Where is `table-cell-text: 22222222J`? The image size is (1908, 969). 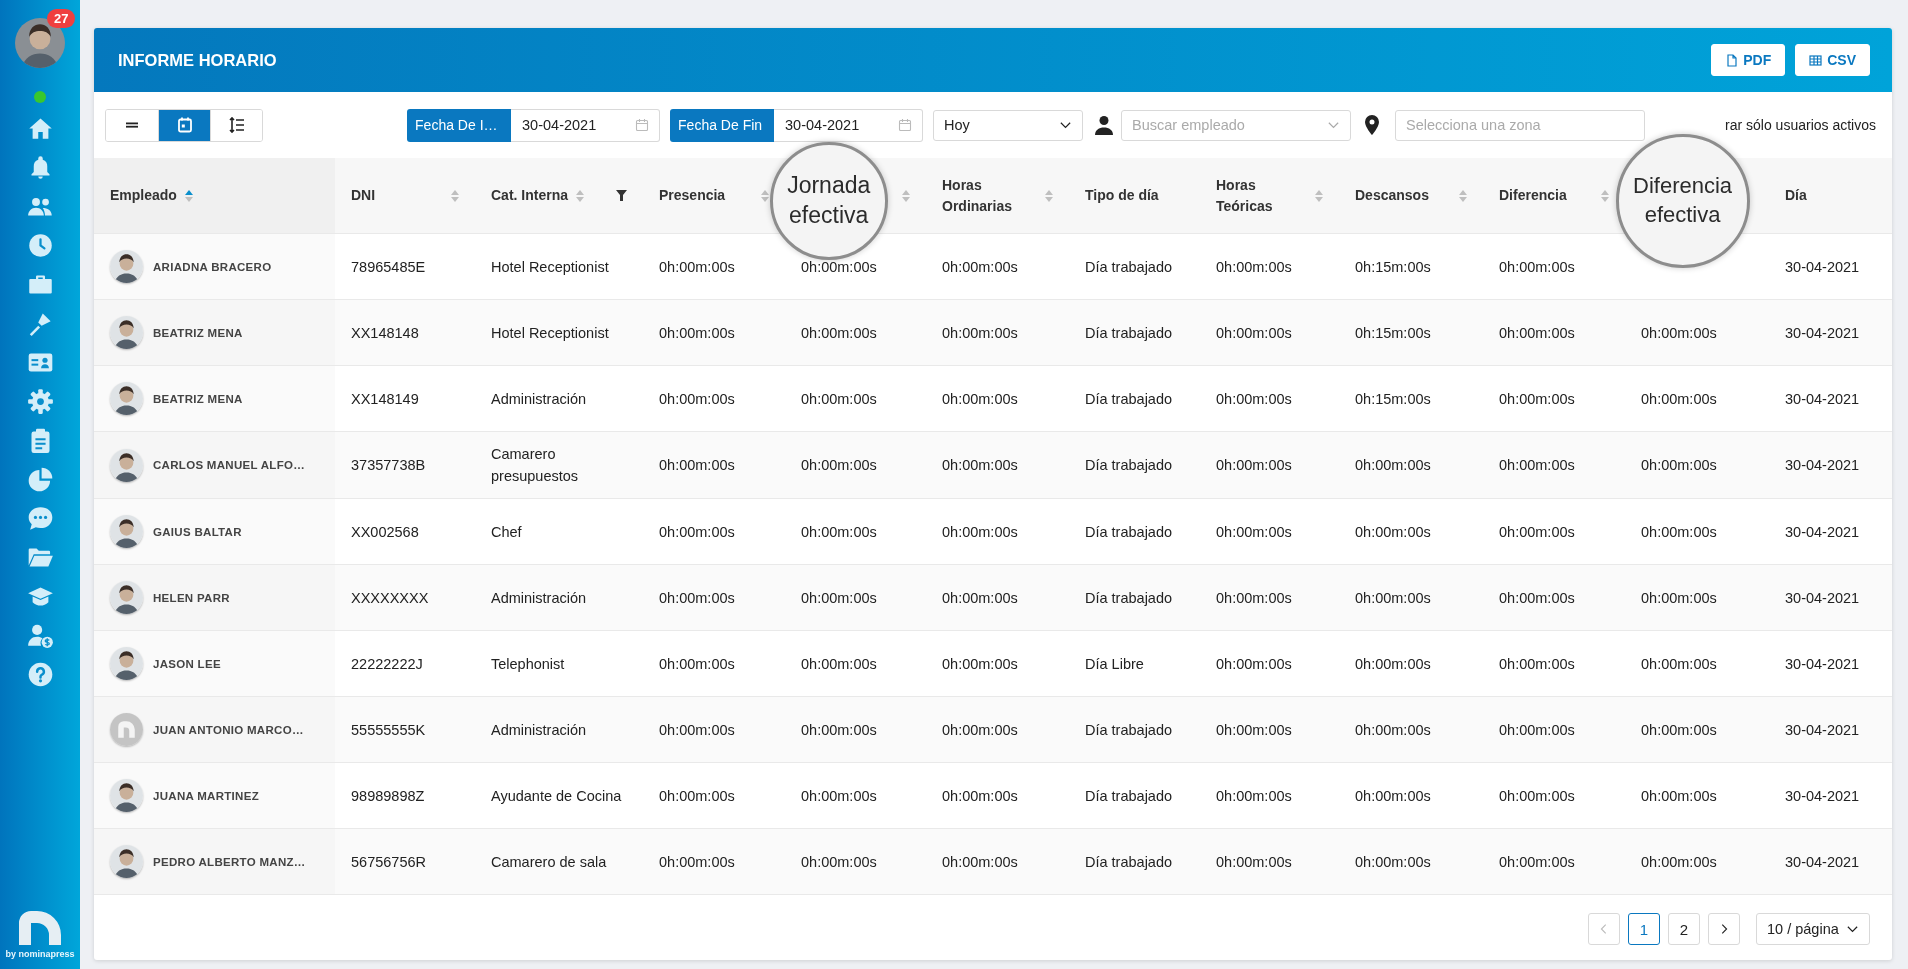 table-cell-text: 22222222J is located at coordinates (387, 664).